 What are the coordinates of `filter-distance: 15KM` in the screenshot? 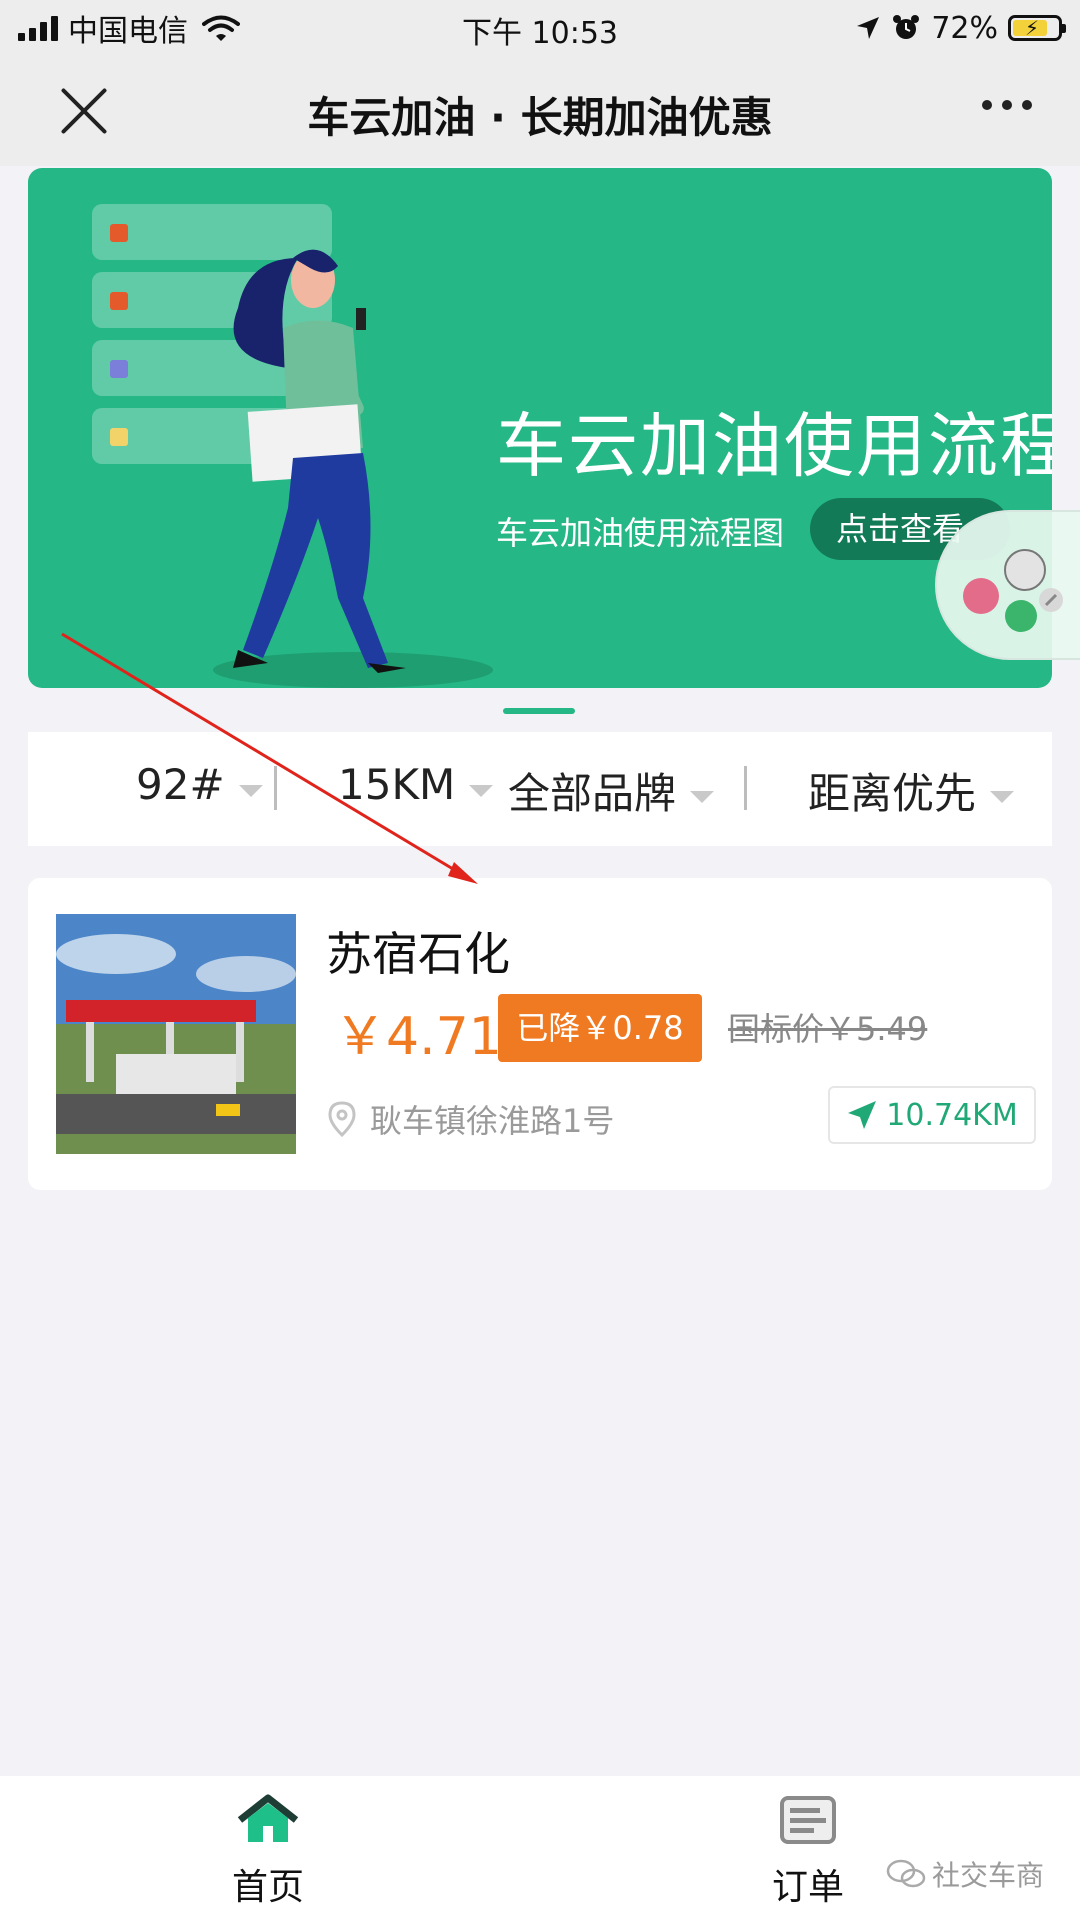 It's located at (416, 784).